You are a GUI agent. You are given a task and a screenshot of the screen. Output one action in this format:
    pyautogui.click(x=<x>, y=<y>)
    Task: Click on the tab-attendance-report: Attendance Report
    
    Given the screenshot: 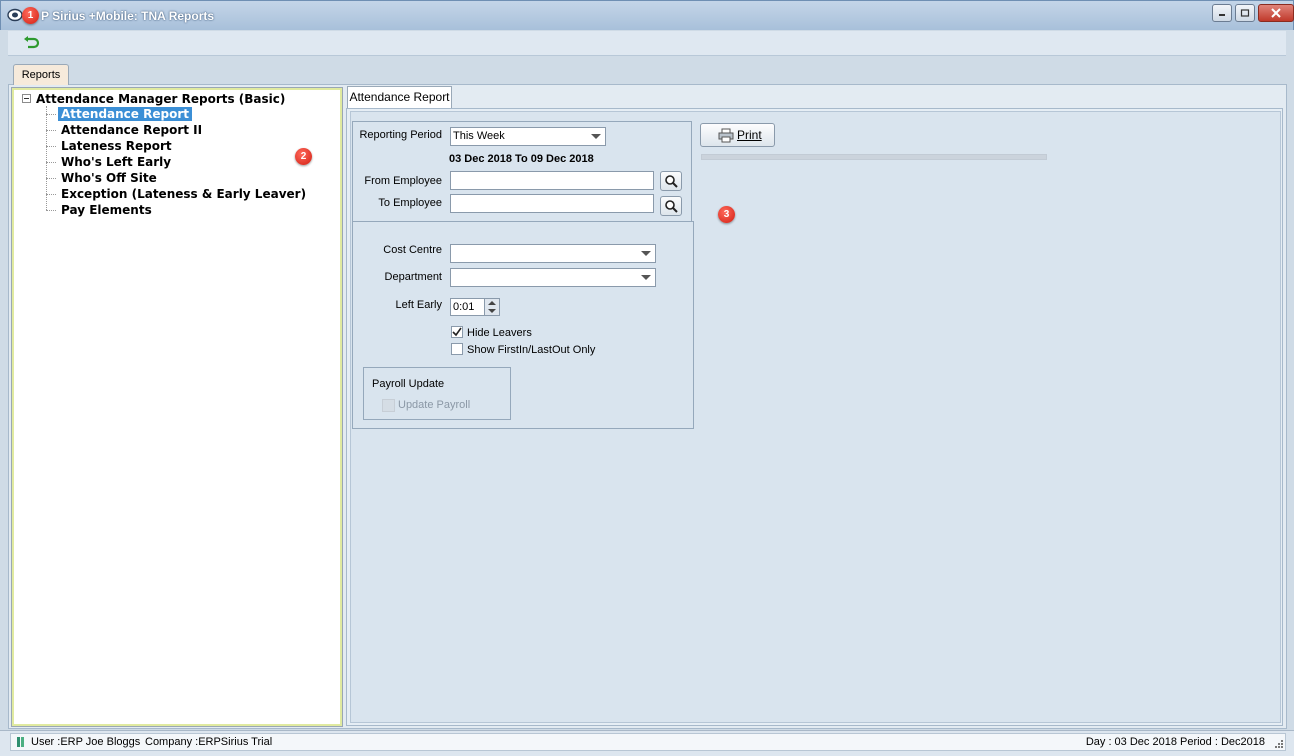 What is the action you would take?
    pyautogui.click(x=399, y=97)
    